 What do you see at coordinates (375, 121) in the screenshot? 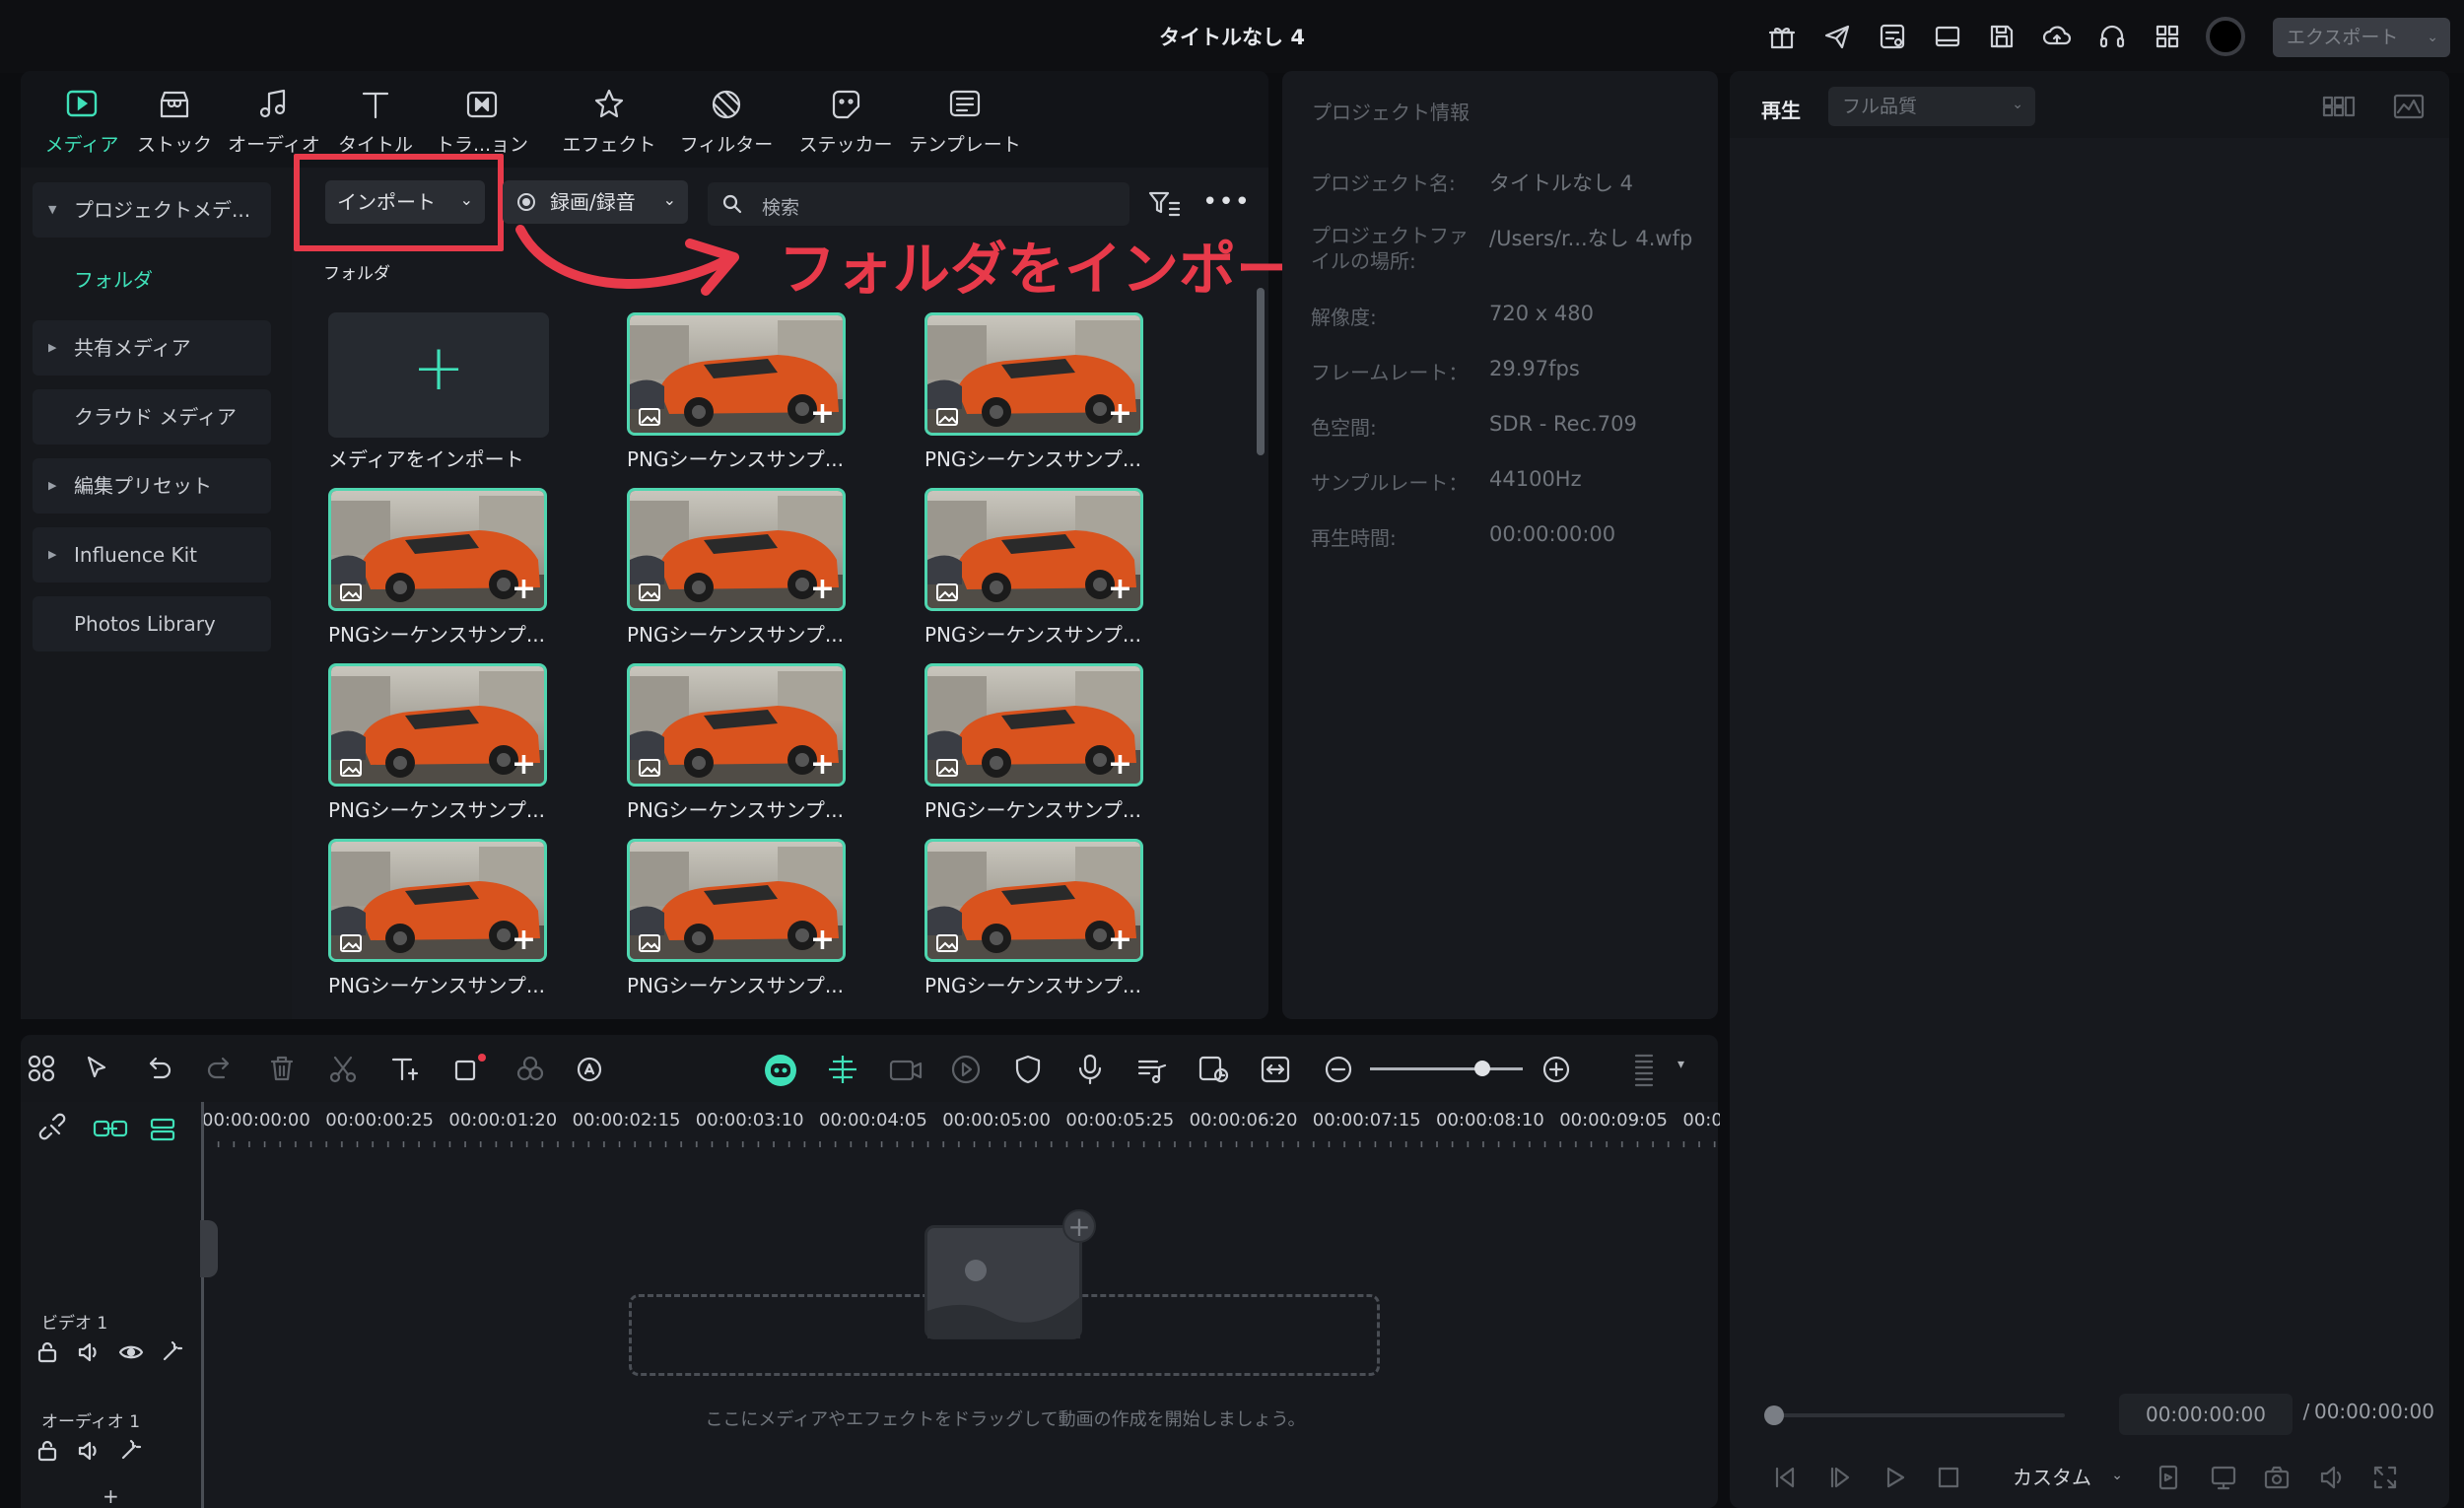
I see `tab-title: タイトル` at bounding box center [375, 121].